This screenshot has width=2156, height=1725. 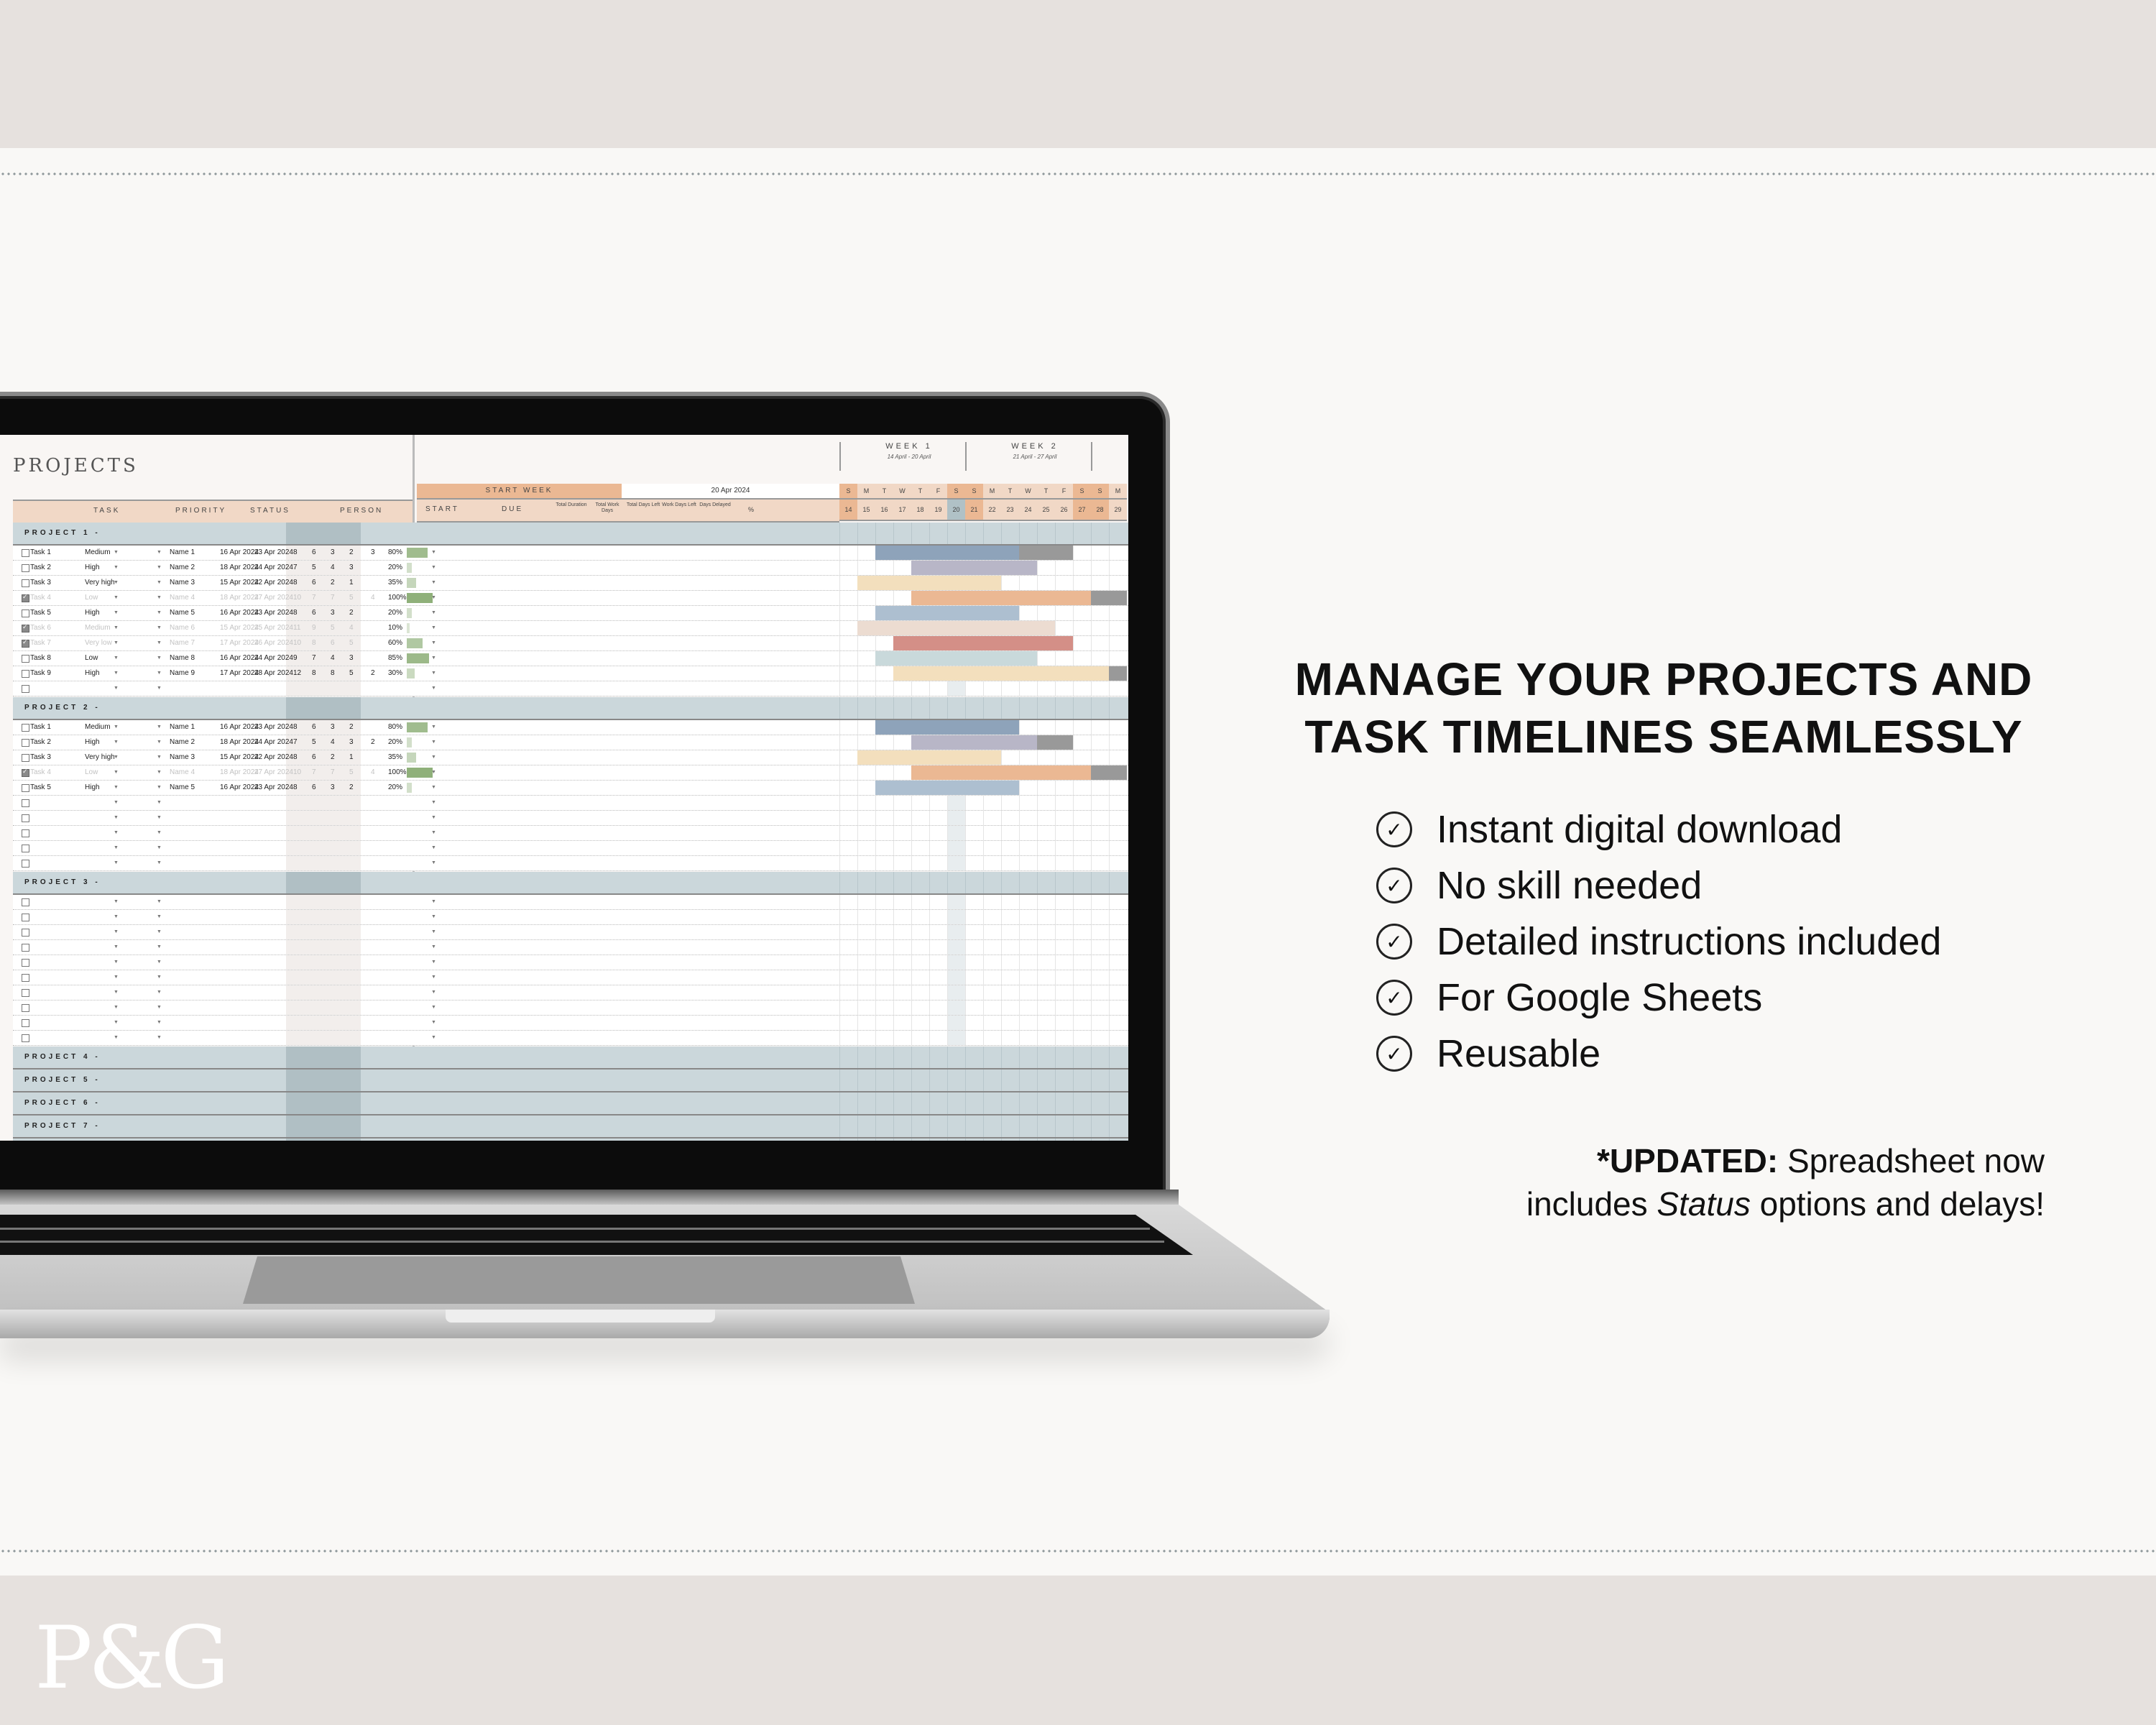 I want to click on col-task: TASK, so click(x=106, y=511).